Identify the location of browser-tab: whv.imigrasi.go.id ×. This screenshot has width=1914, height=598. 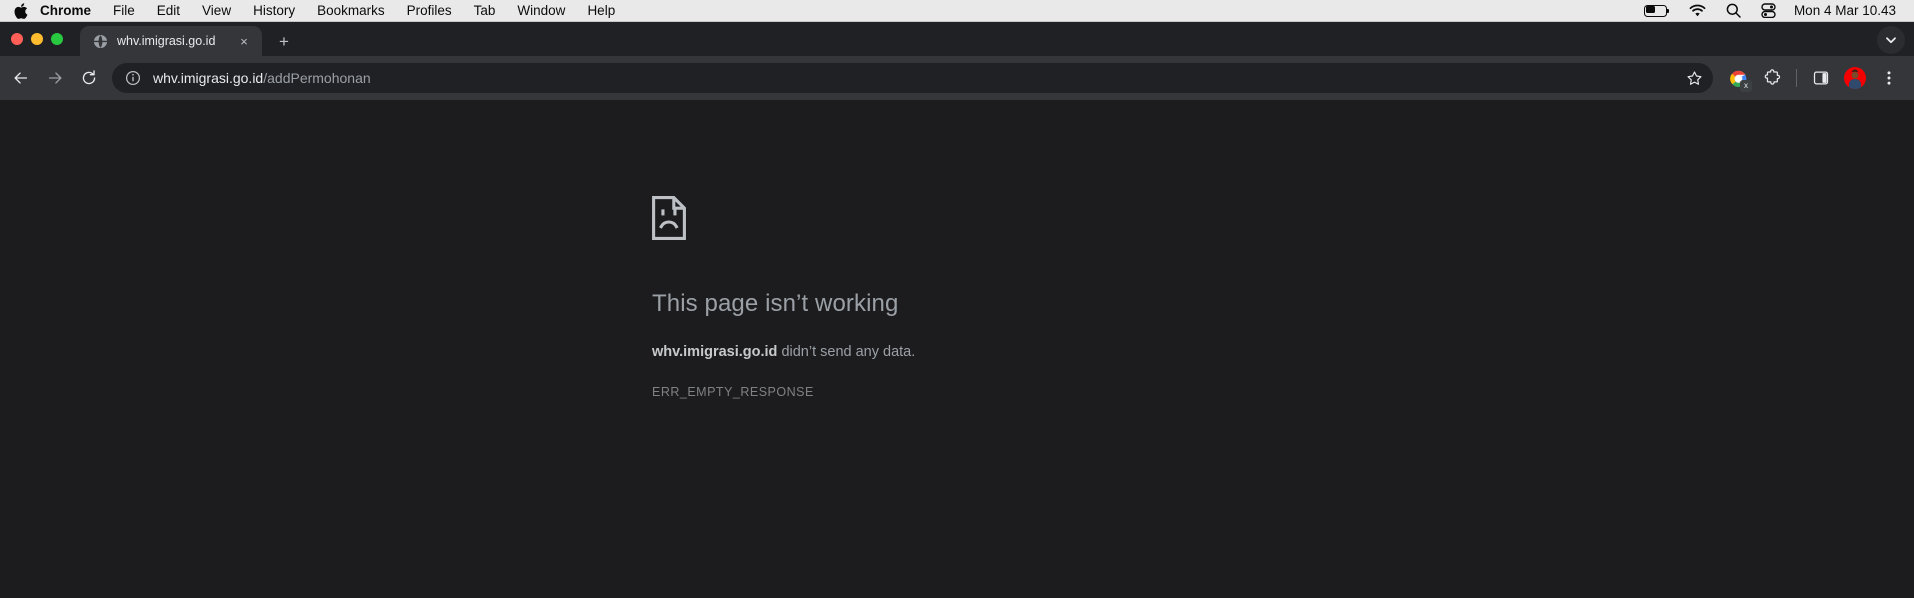
(171, 41).